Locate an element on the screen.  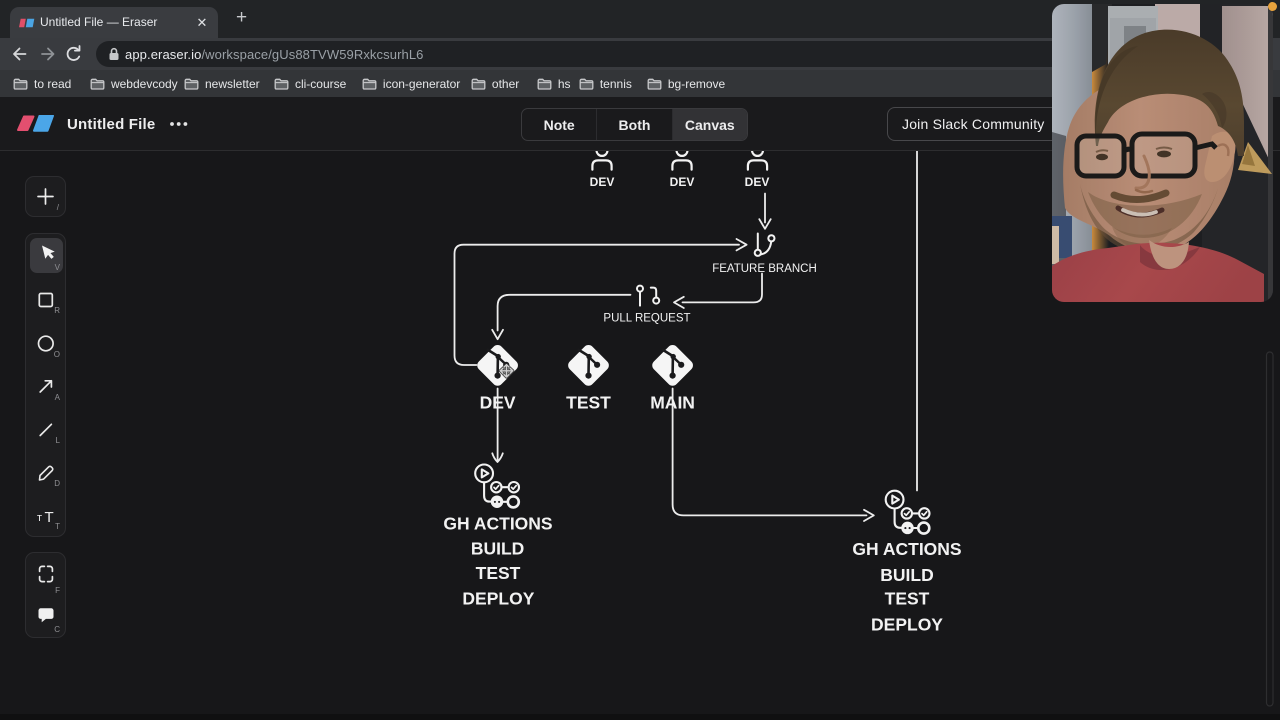
svg-text: т is located at coordinates (39, 518).